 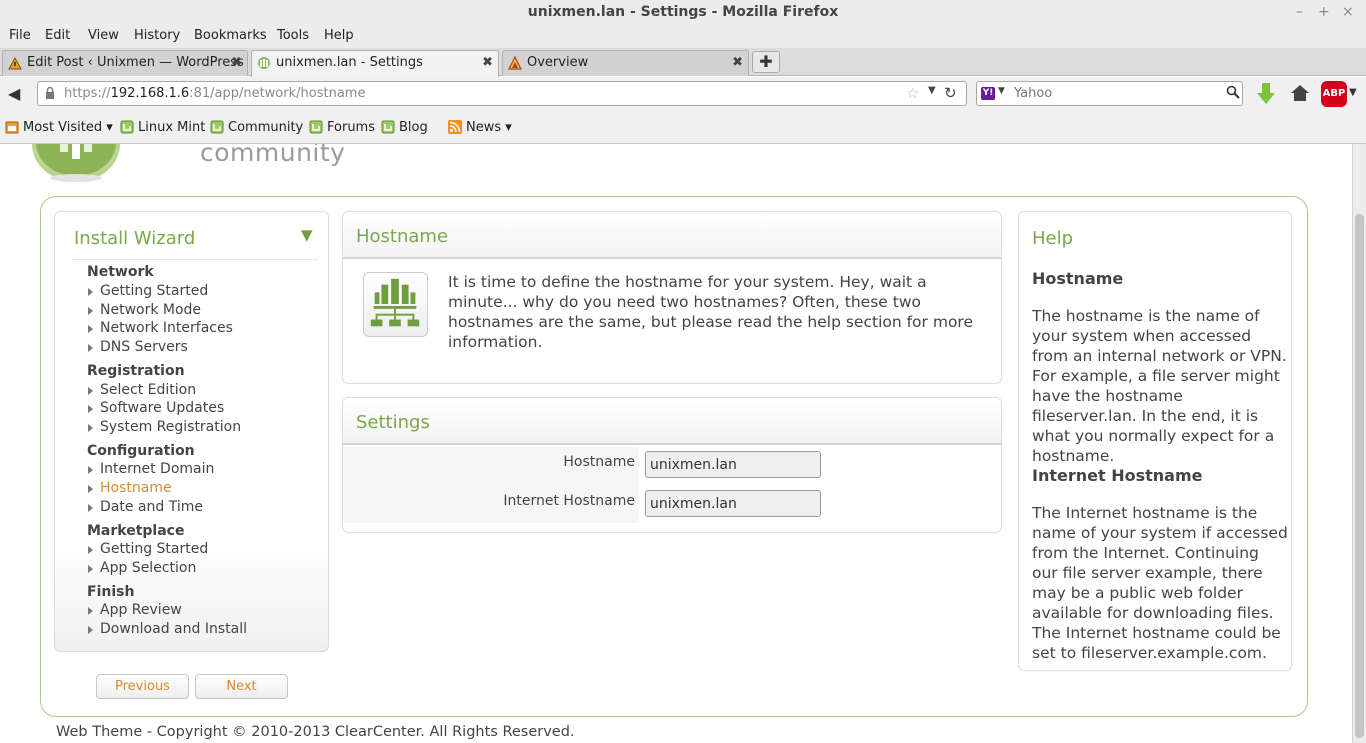 What do you see at coordinates (349, 62) in the screenshot?
I see `tab-label: unixmen.lan - Settings` at bounding box center [349, 62].